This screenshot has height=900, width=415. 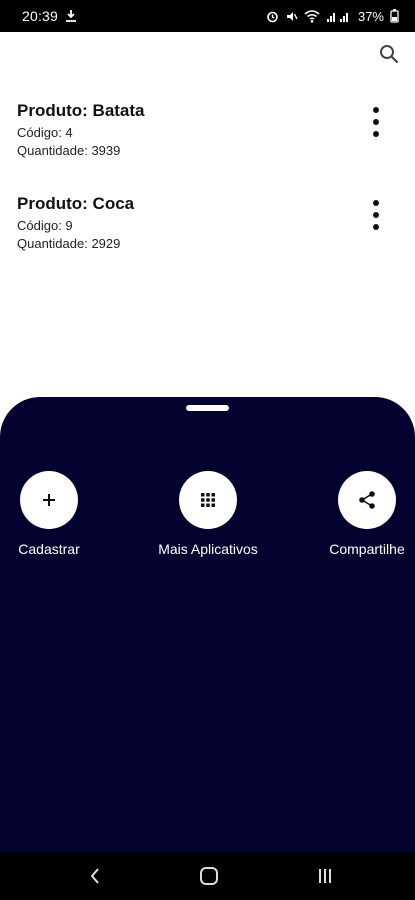 I want to click on more-apps-button: Mais Aplicativos, so click(x=208, y=514).